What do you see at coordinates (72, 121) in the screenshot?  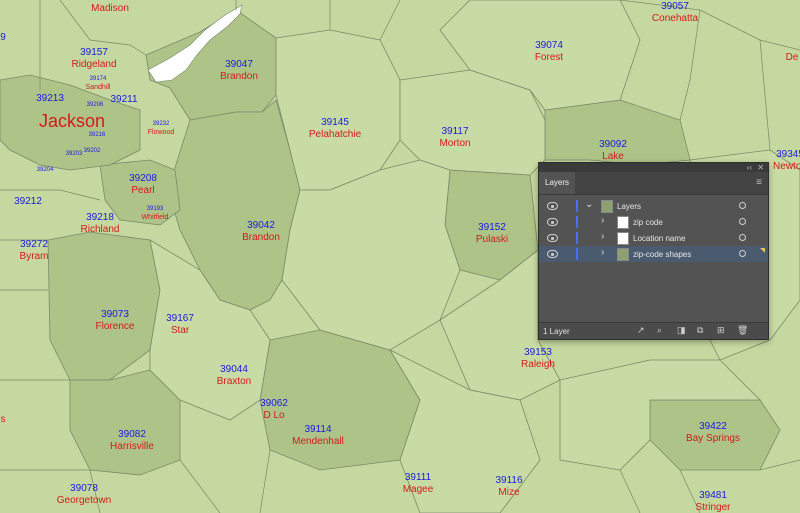 I see `map-label-jackson: Jackson` at bounding box center [72, 121].